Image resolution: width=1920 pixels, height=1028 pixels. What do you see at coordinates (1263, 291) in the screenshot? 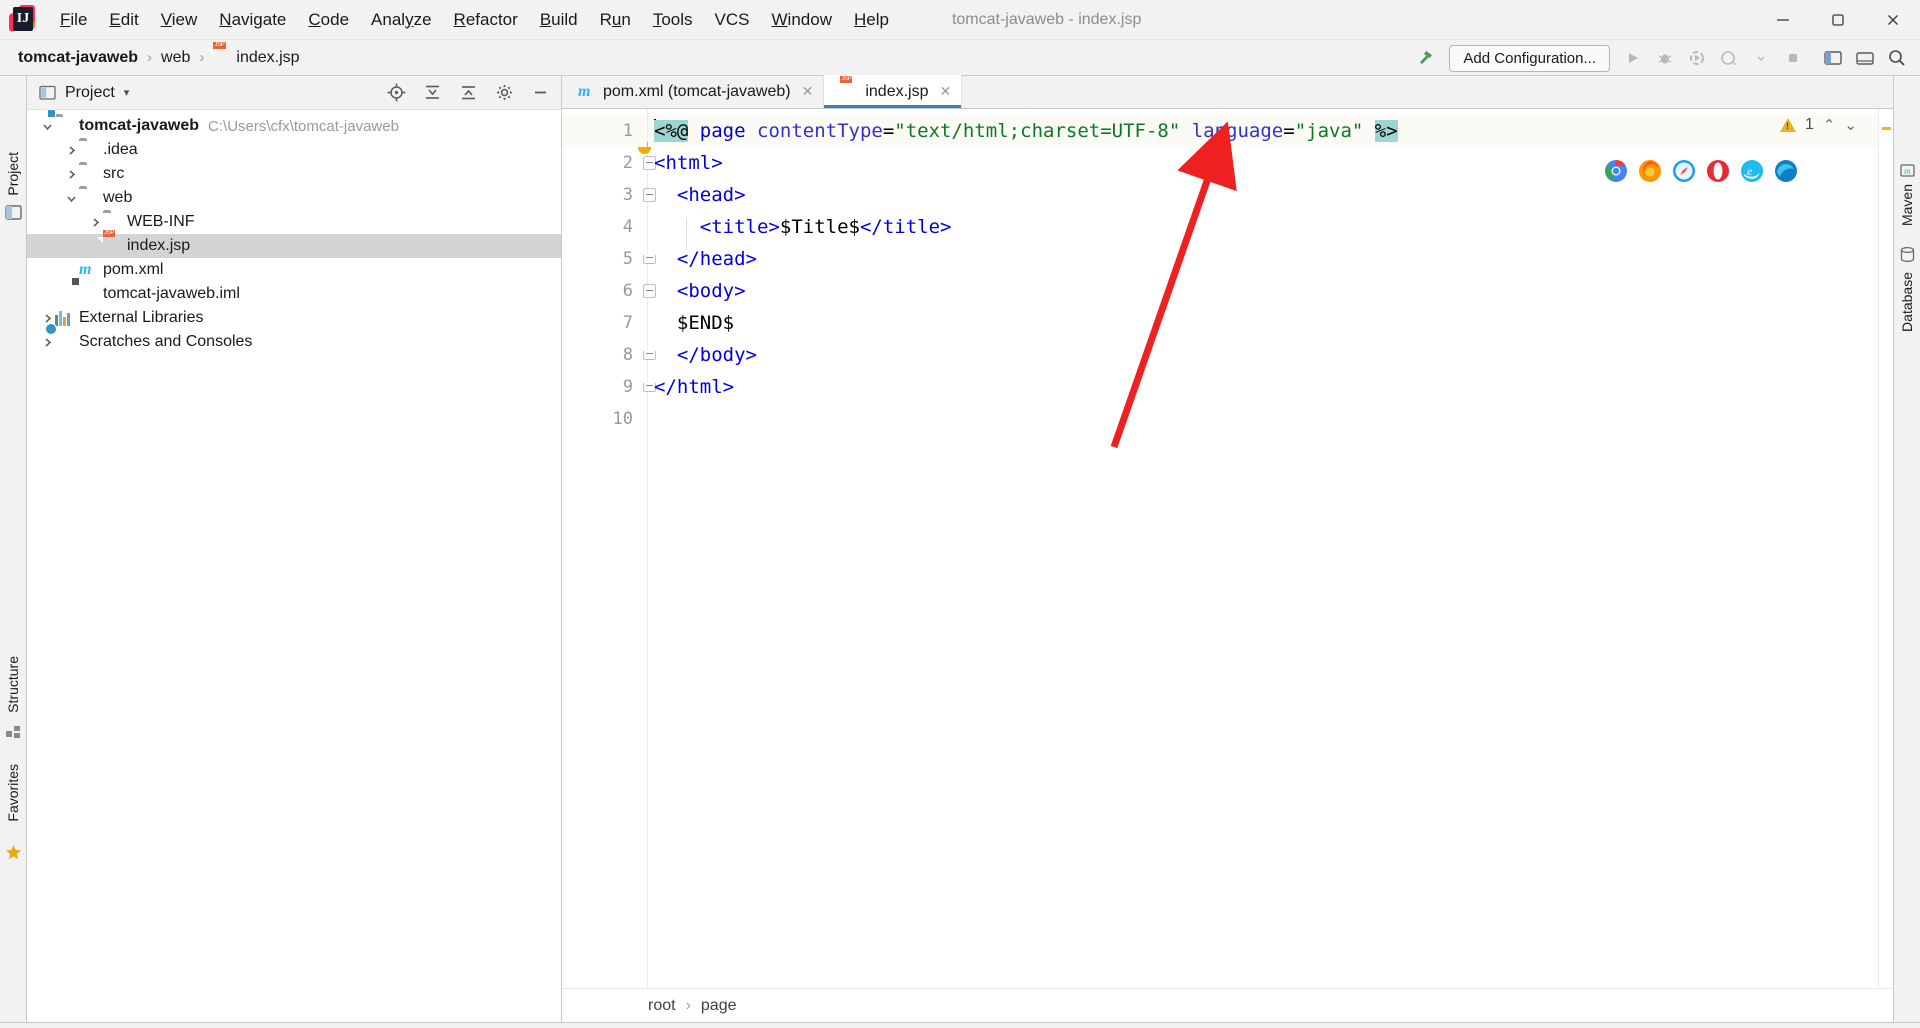
I see `code-line: <body>` at bounding box center [1263, 291].